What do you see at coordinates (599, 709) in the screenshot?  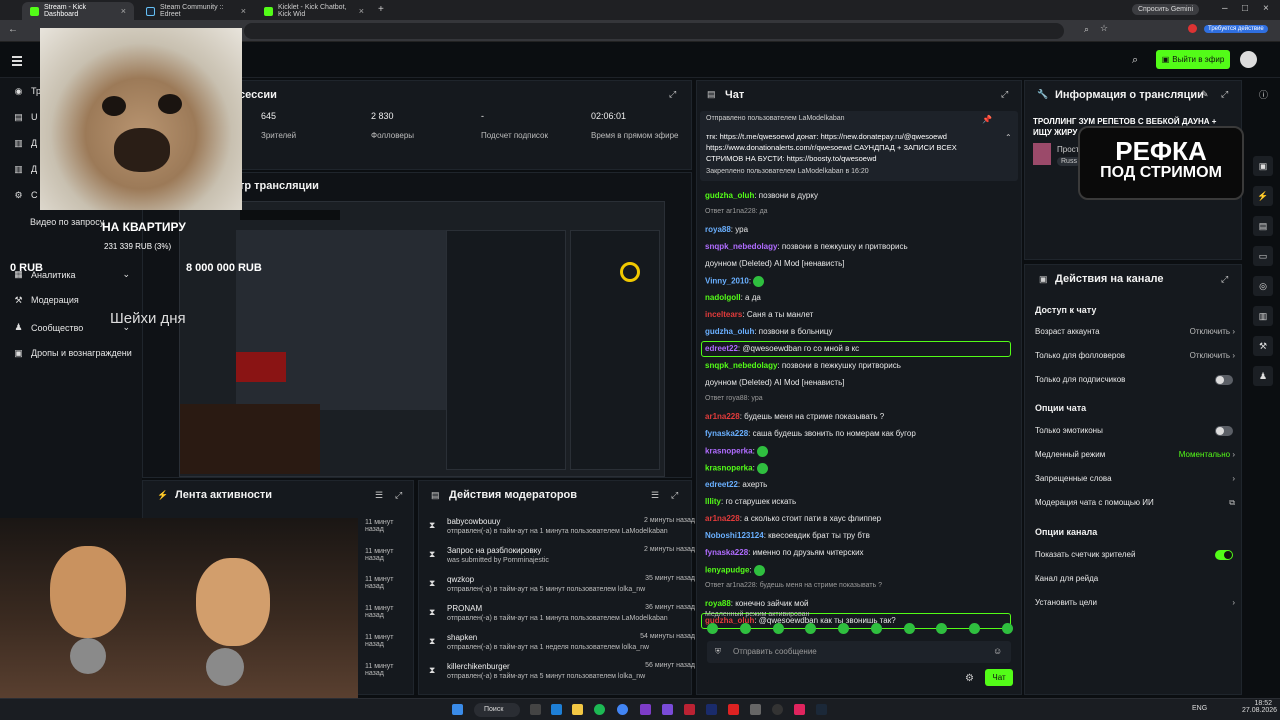 I see `spotify-icon` at bounding box center [599, 709].